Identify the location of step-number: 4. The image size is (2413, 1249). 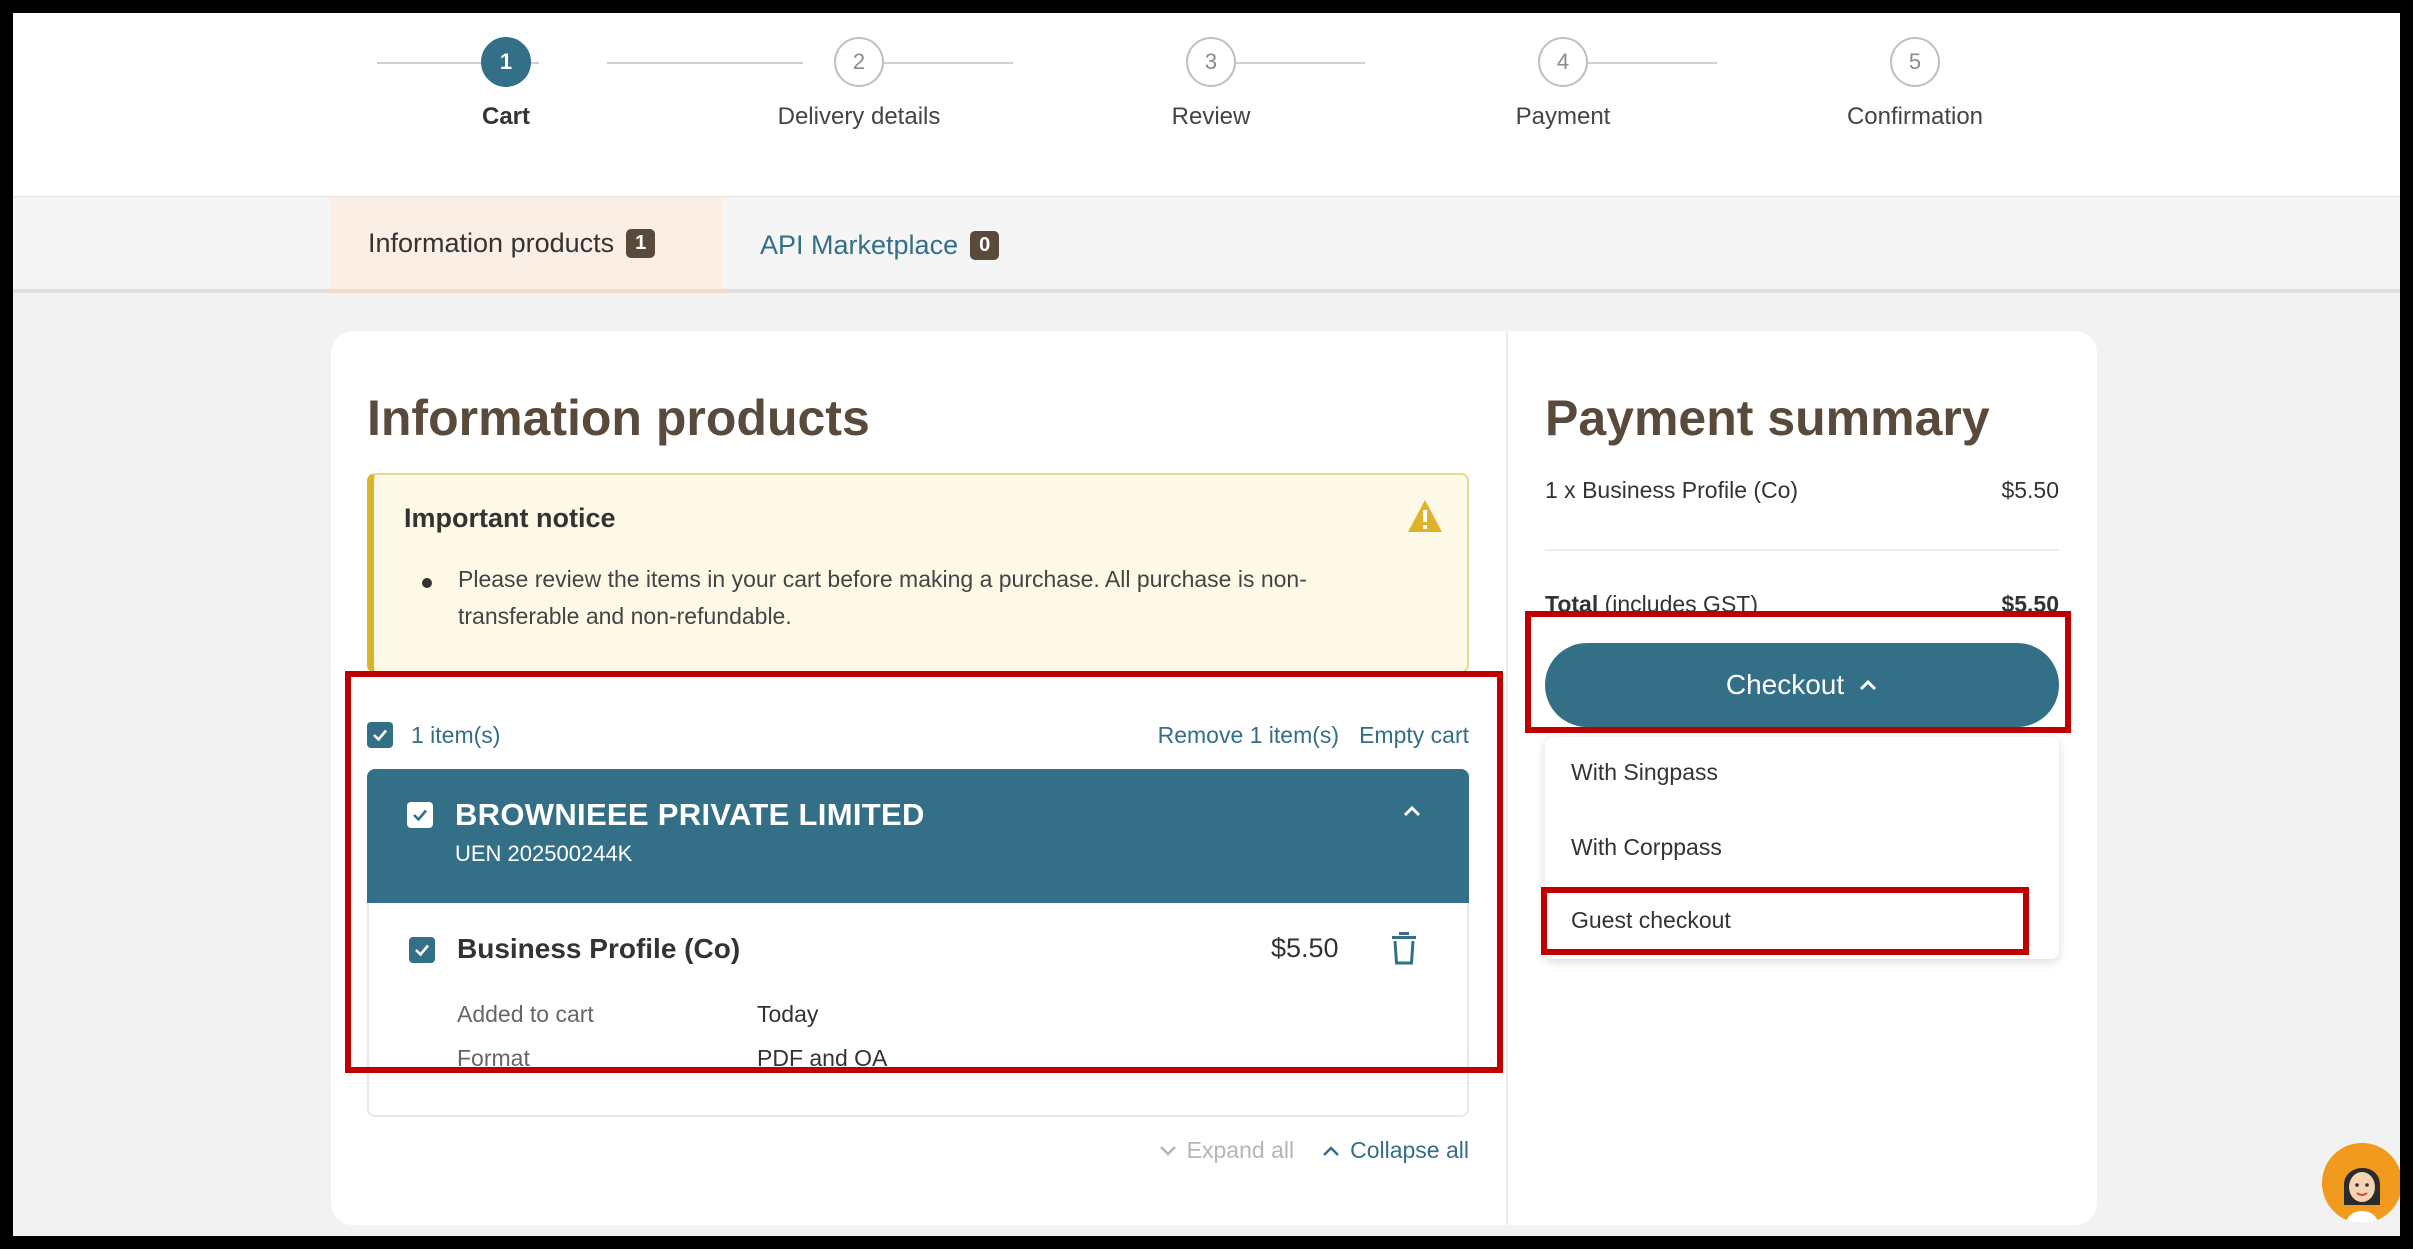
(1563, 62).